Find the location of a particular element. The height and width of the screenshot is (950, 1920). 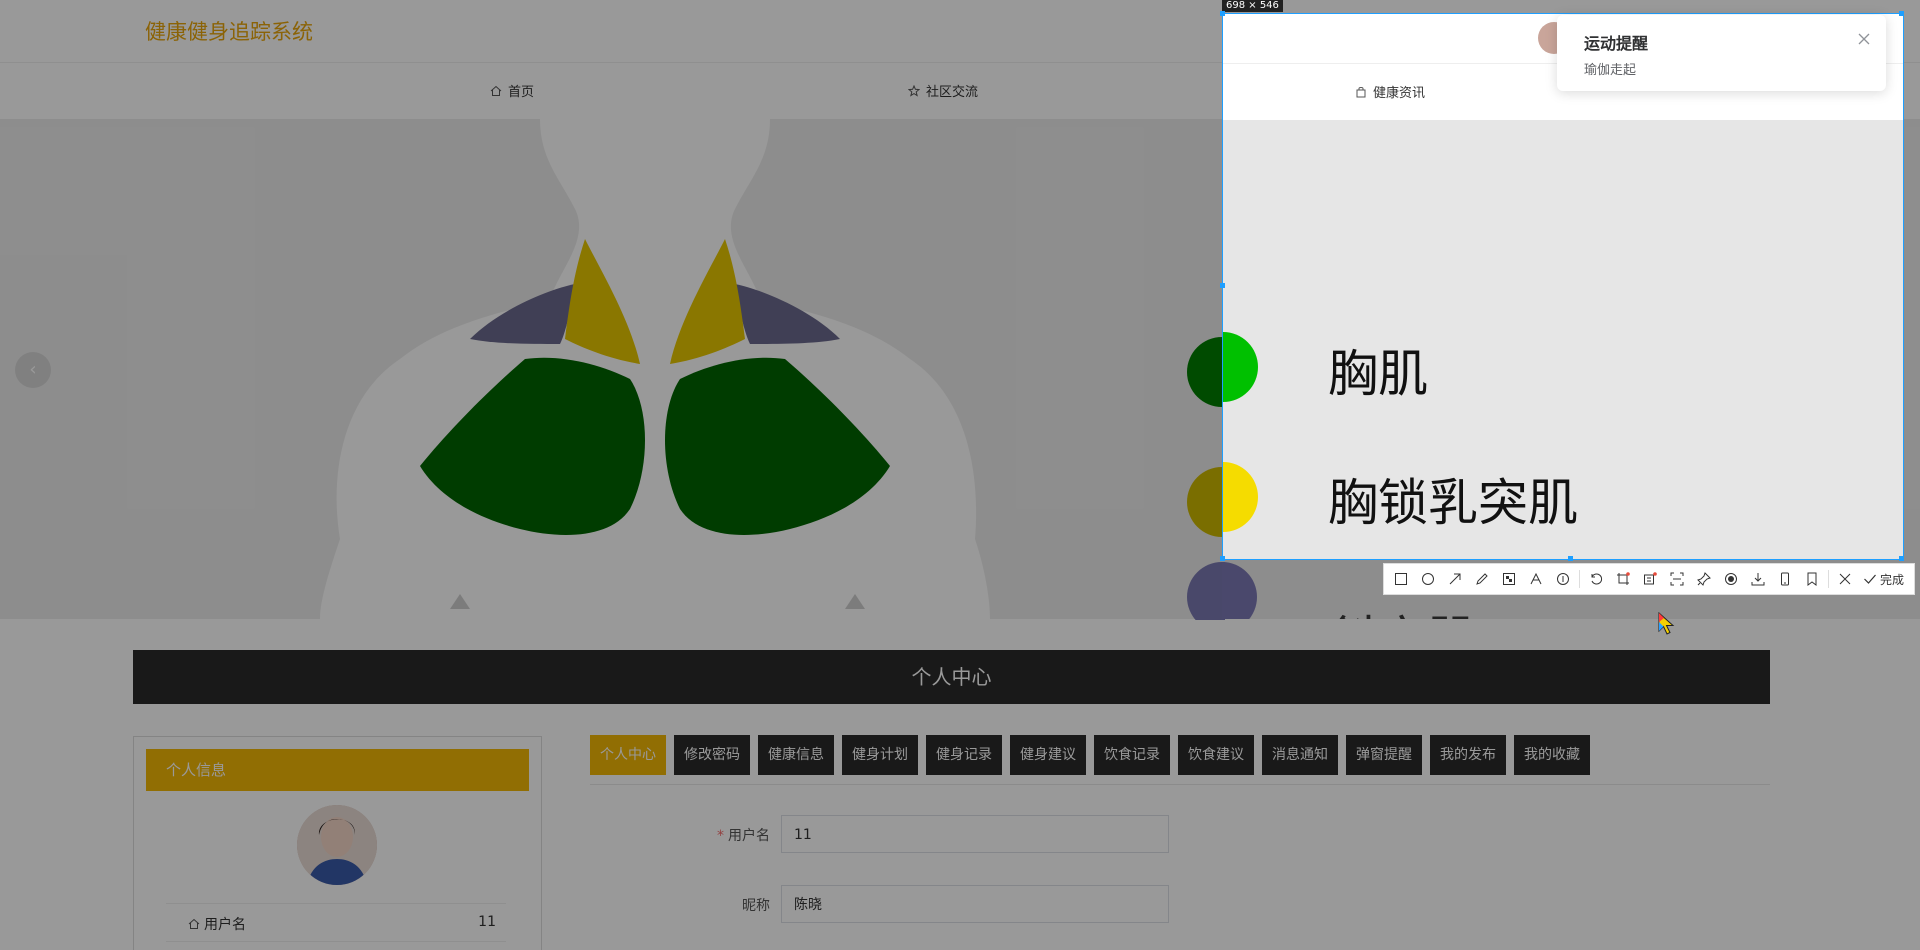

bookmark-icon is located at coordinates (1812, 579).